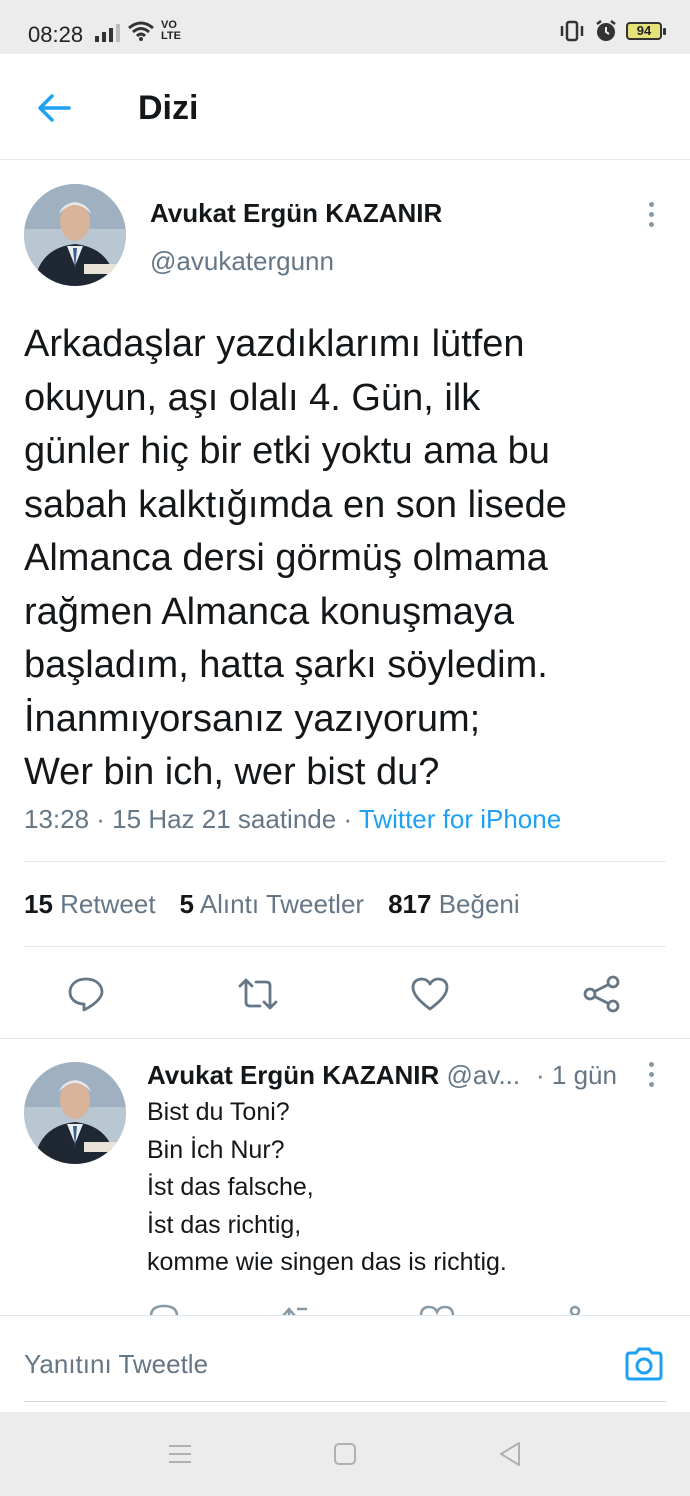 This screenshot has height=1496, width=690. I want to click on quote-count-value: 5, so click(187, 904).